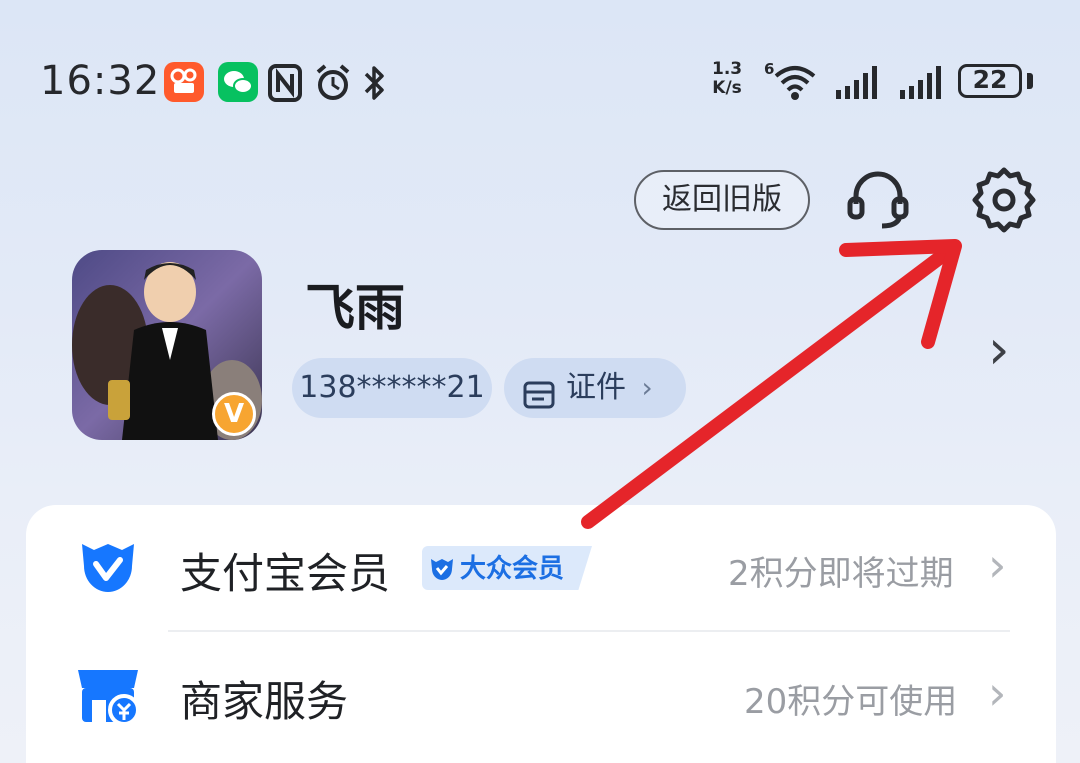 The image size is (1080, 763). I want to click on member-tier-label: 大众会员, so click(512, 569).